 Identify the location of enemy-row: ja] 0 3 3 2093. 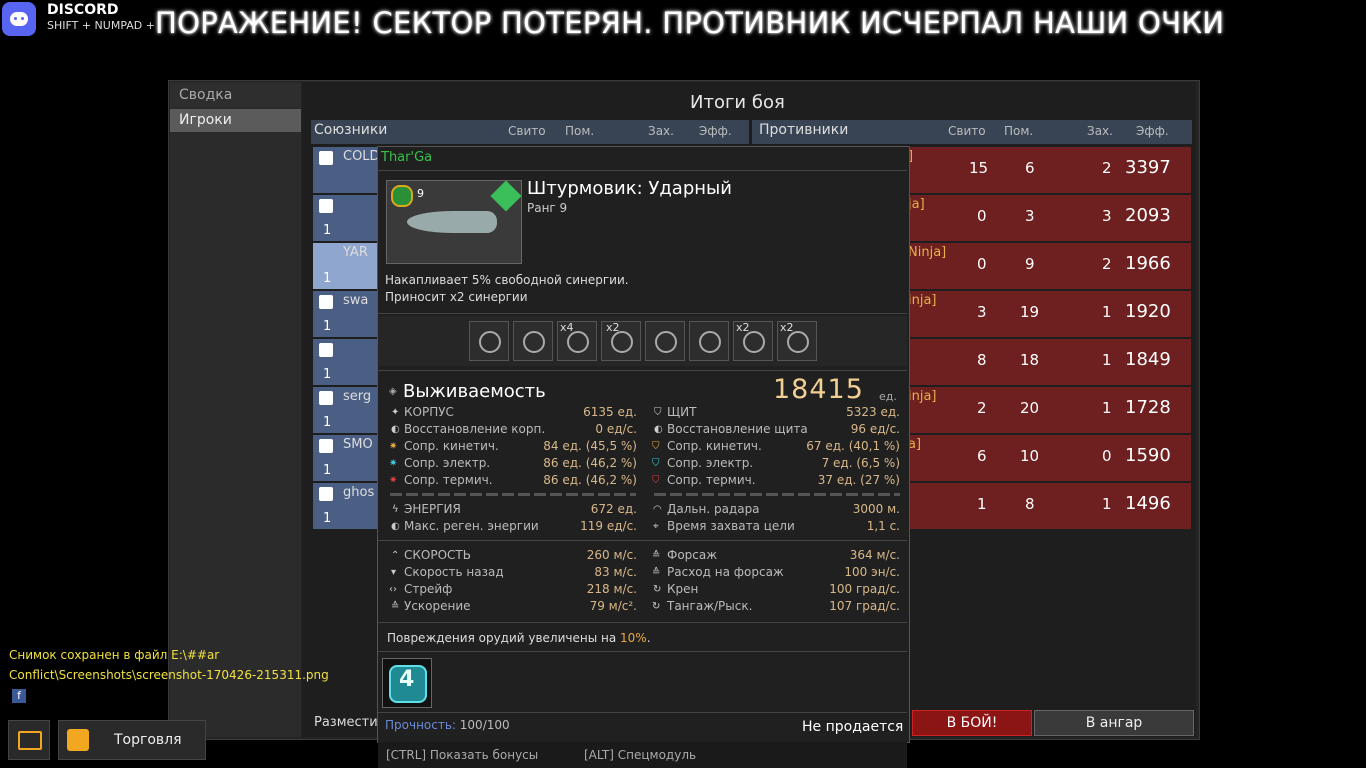
(1049, 218).